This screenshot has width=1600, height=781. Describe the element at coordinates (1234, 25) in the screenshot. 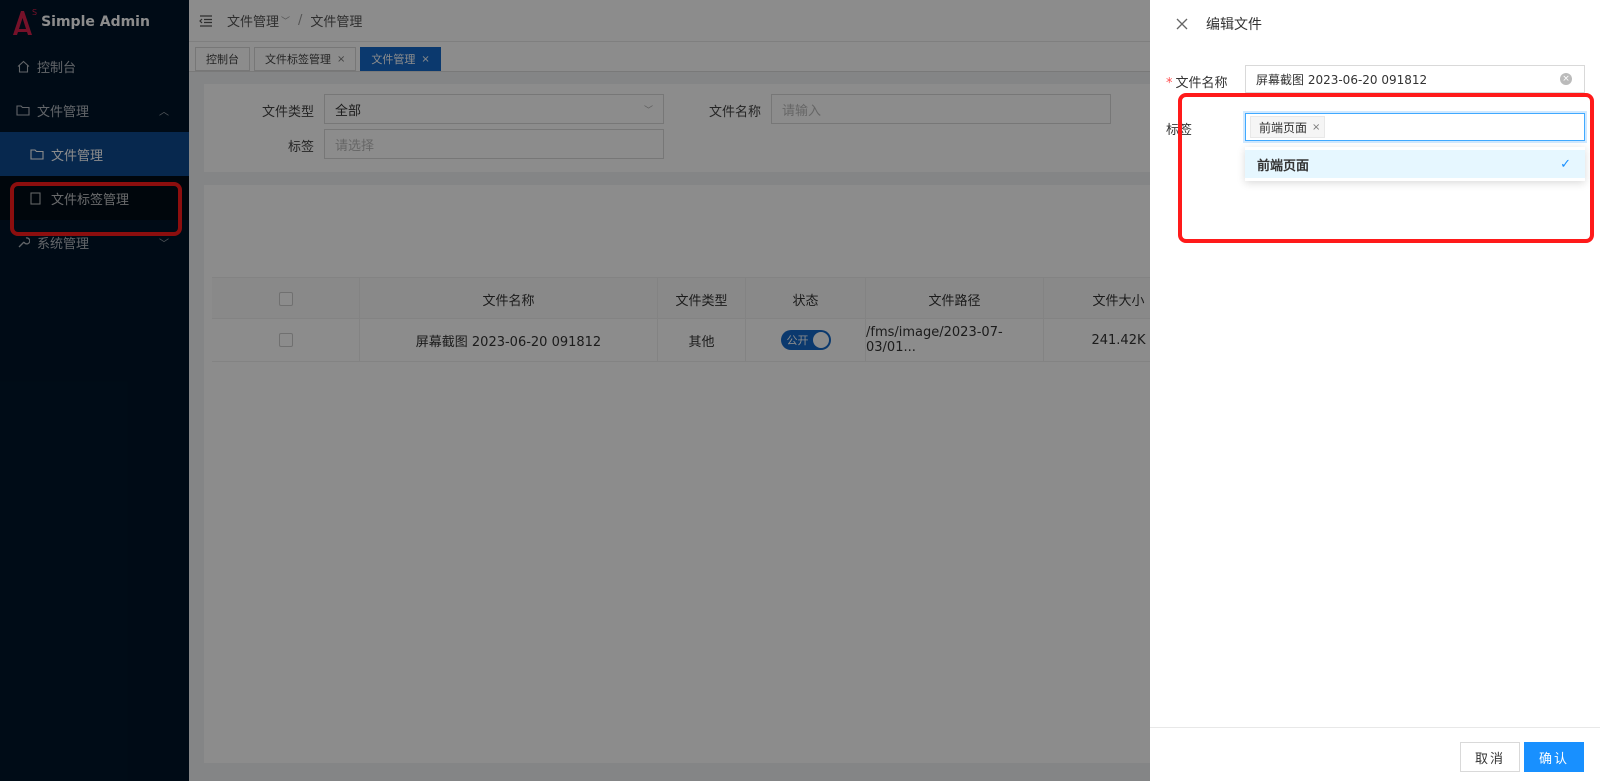

I see `drawer-title: 编辑文件` at that location.